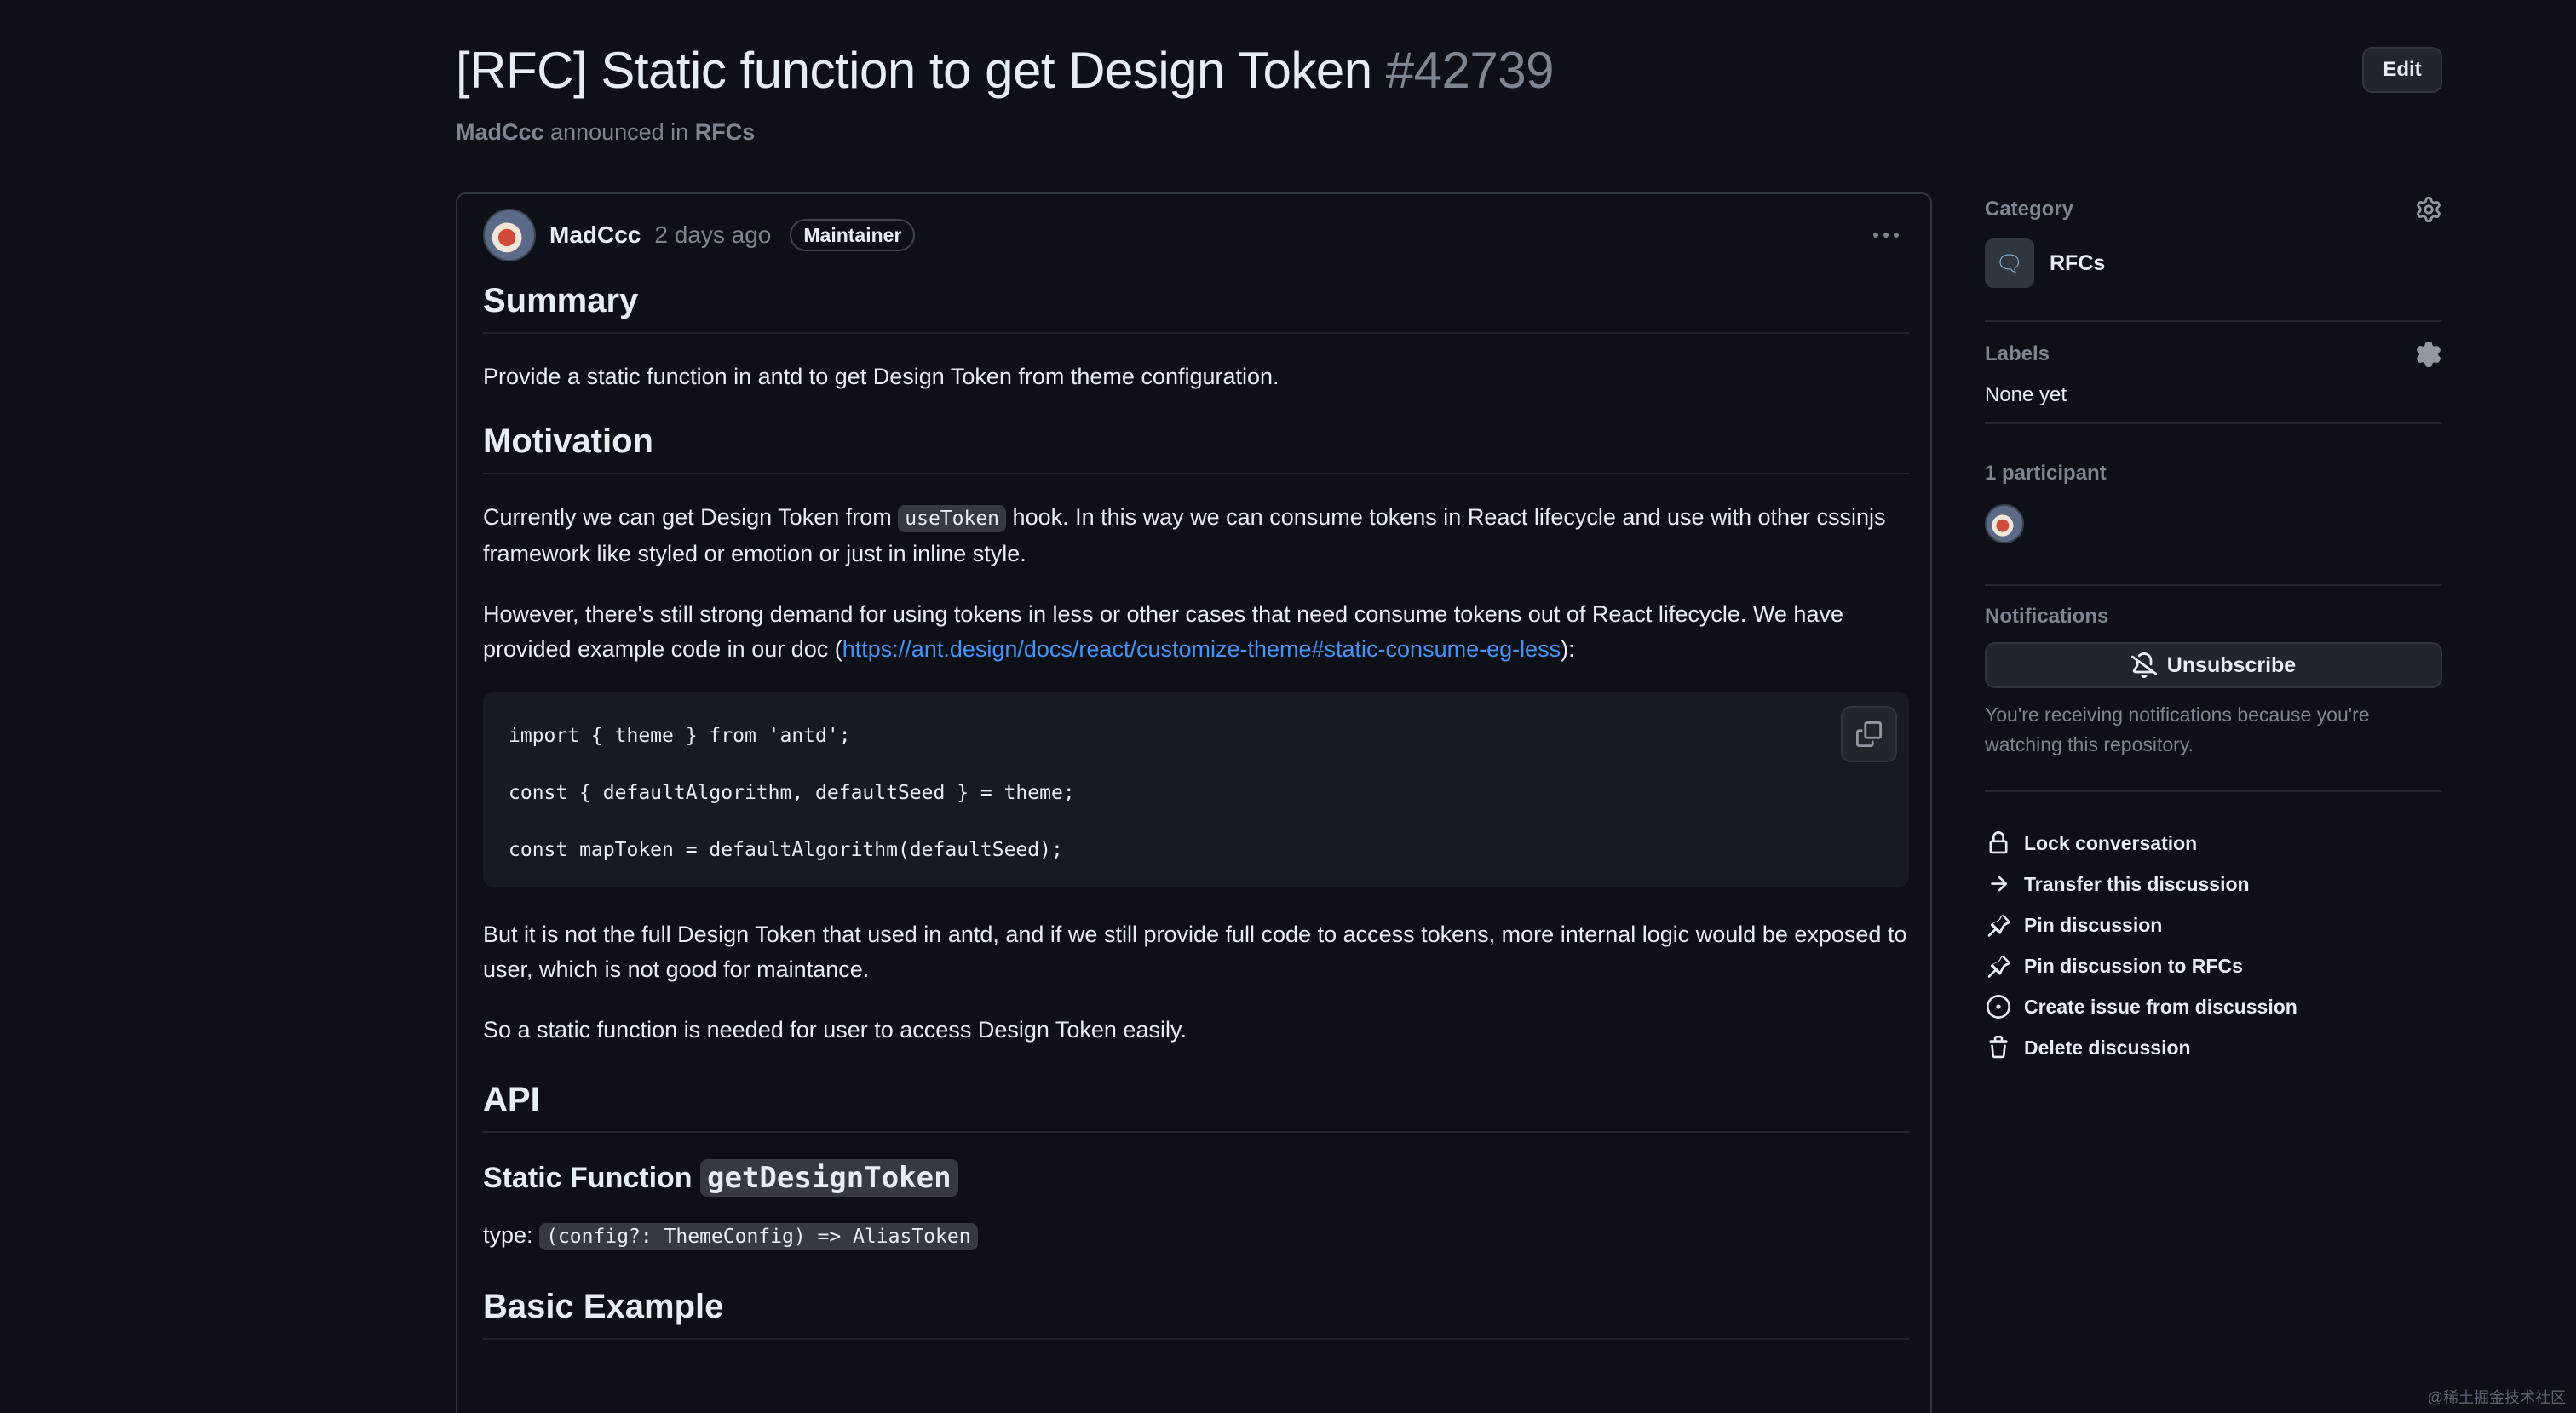  What do you see at coordinates (2047, 616) in the screenshot?
I see `notifications-title: Notifications` at bounding box center [2047, 616].